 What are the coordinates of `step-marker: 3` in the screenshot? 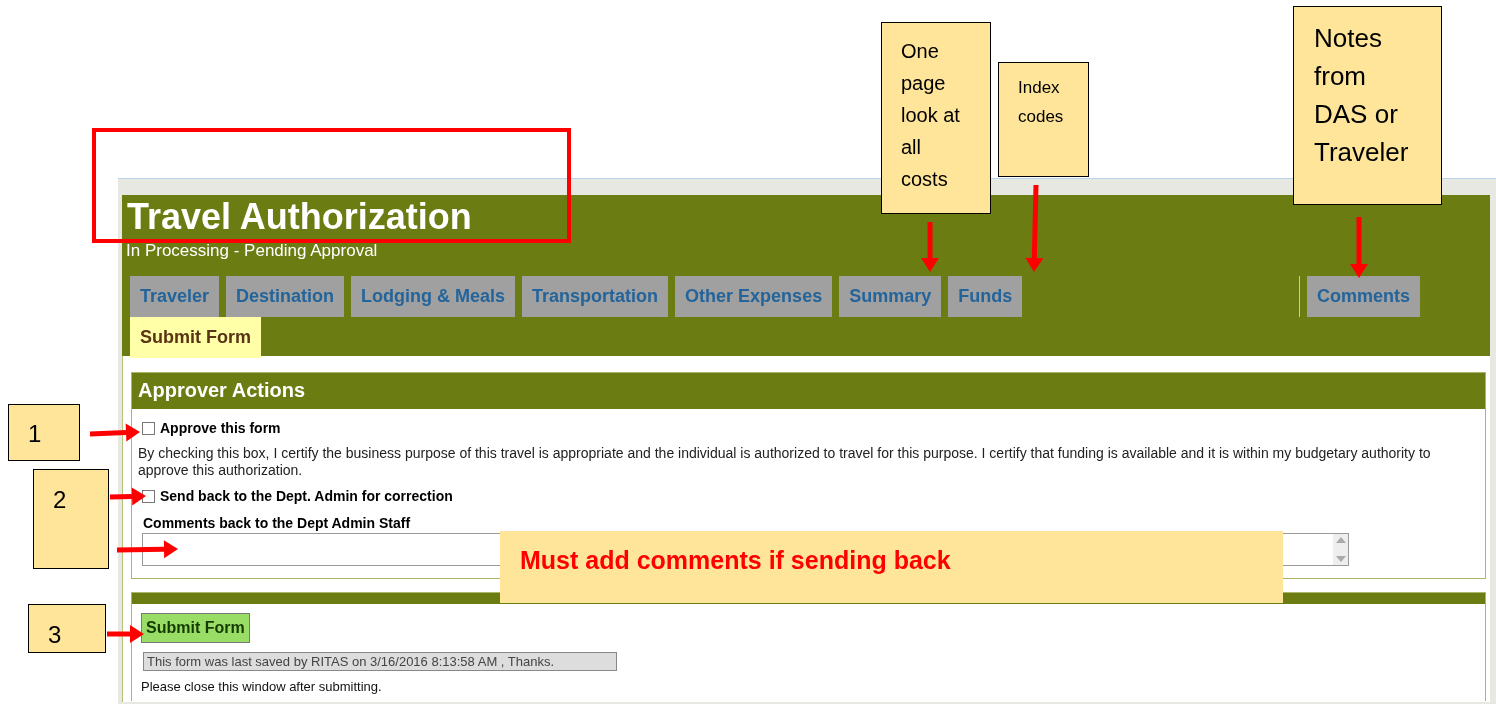 It's located at (67, 628).